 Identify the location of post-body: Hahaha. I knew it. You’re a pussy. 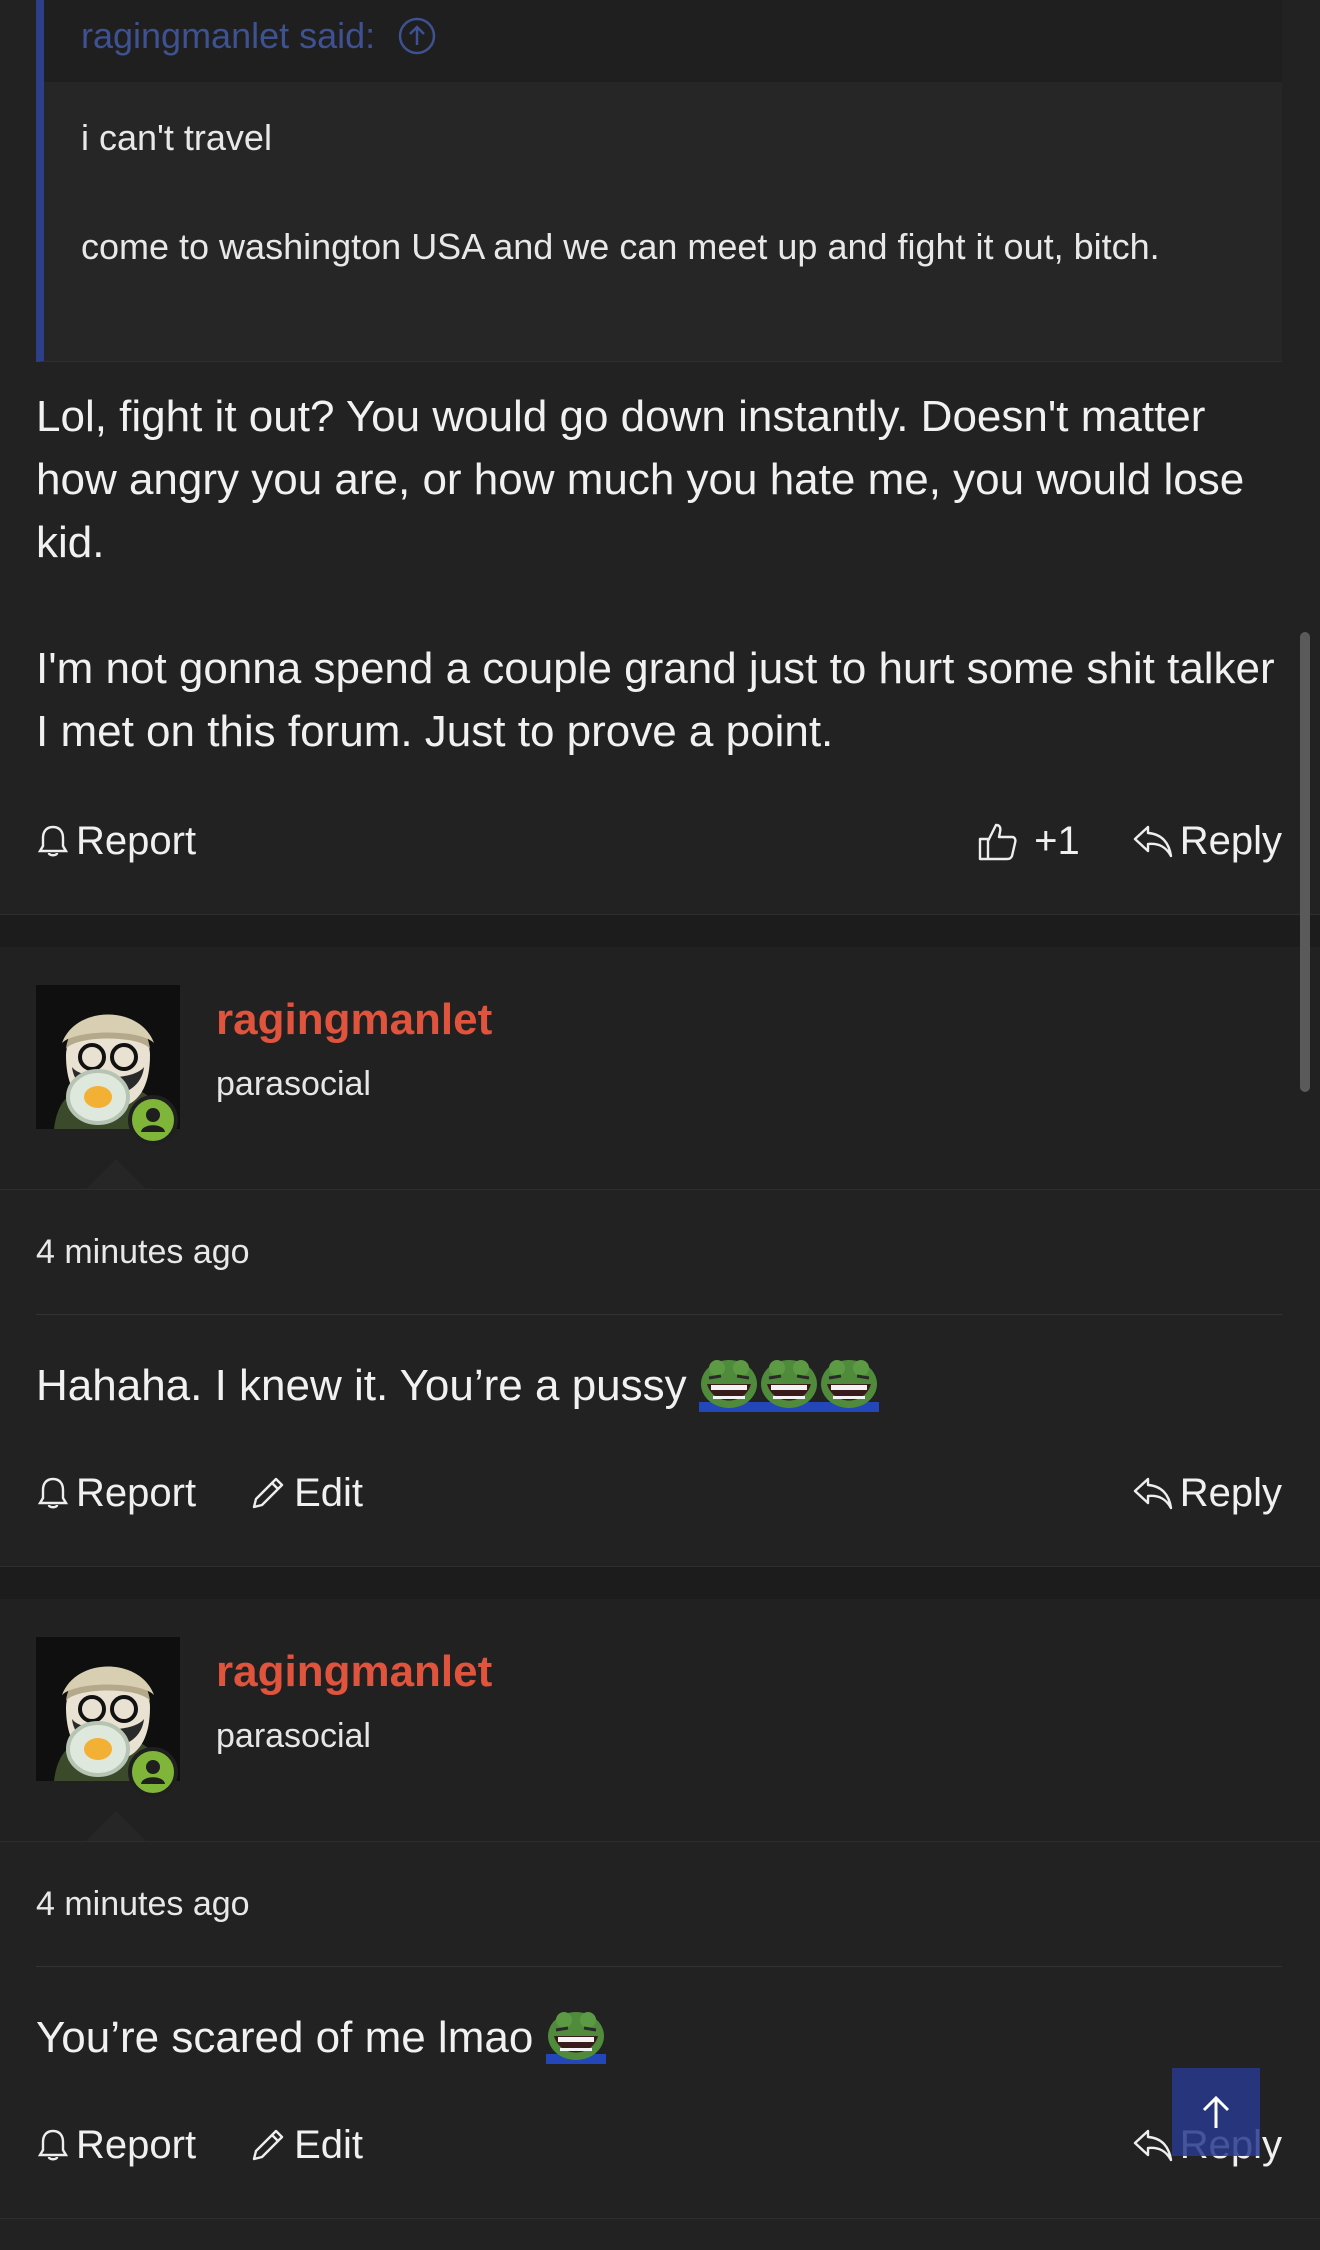
(661, 1385).